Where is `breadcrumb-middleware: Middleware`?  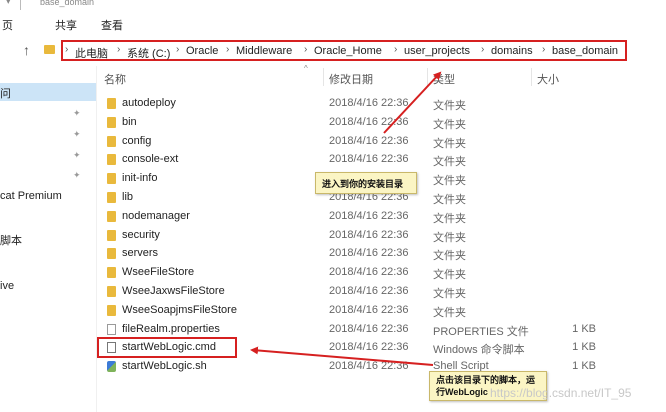
breadcrumb-middleware: Middleware is located at coordinates (264, 51).